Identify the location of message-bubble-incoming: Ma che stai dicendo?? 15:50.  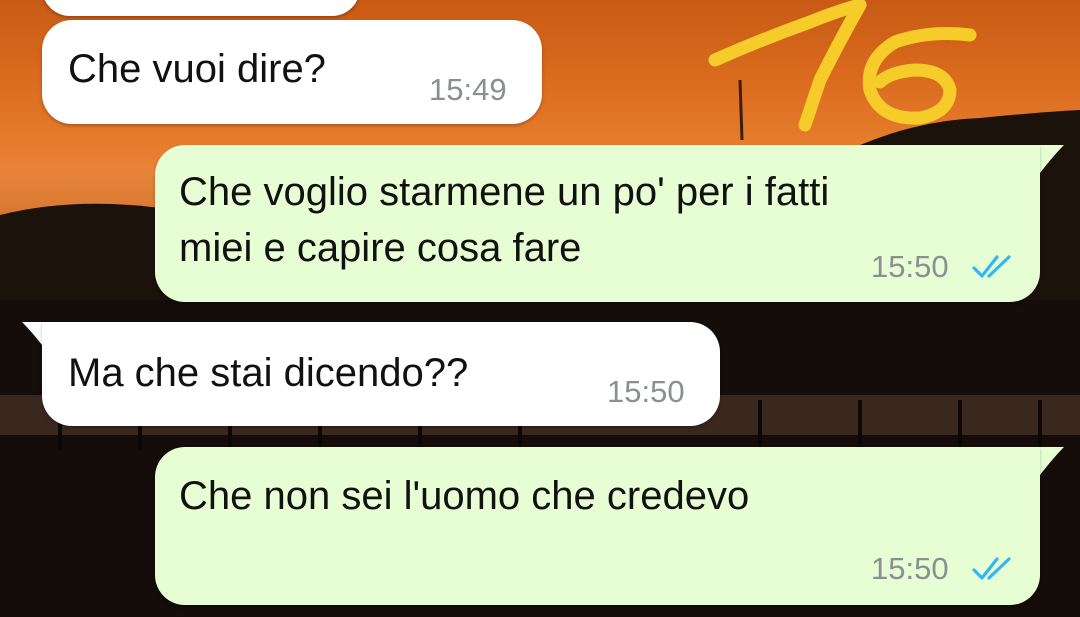
(381, 374).